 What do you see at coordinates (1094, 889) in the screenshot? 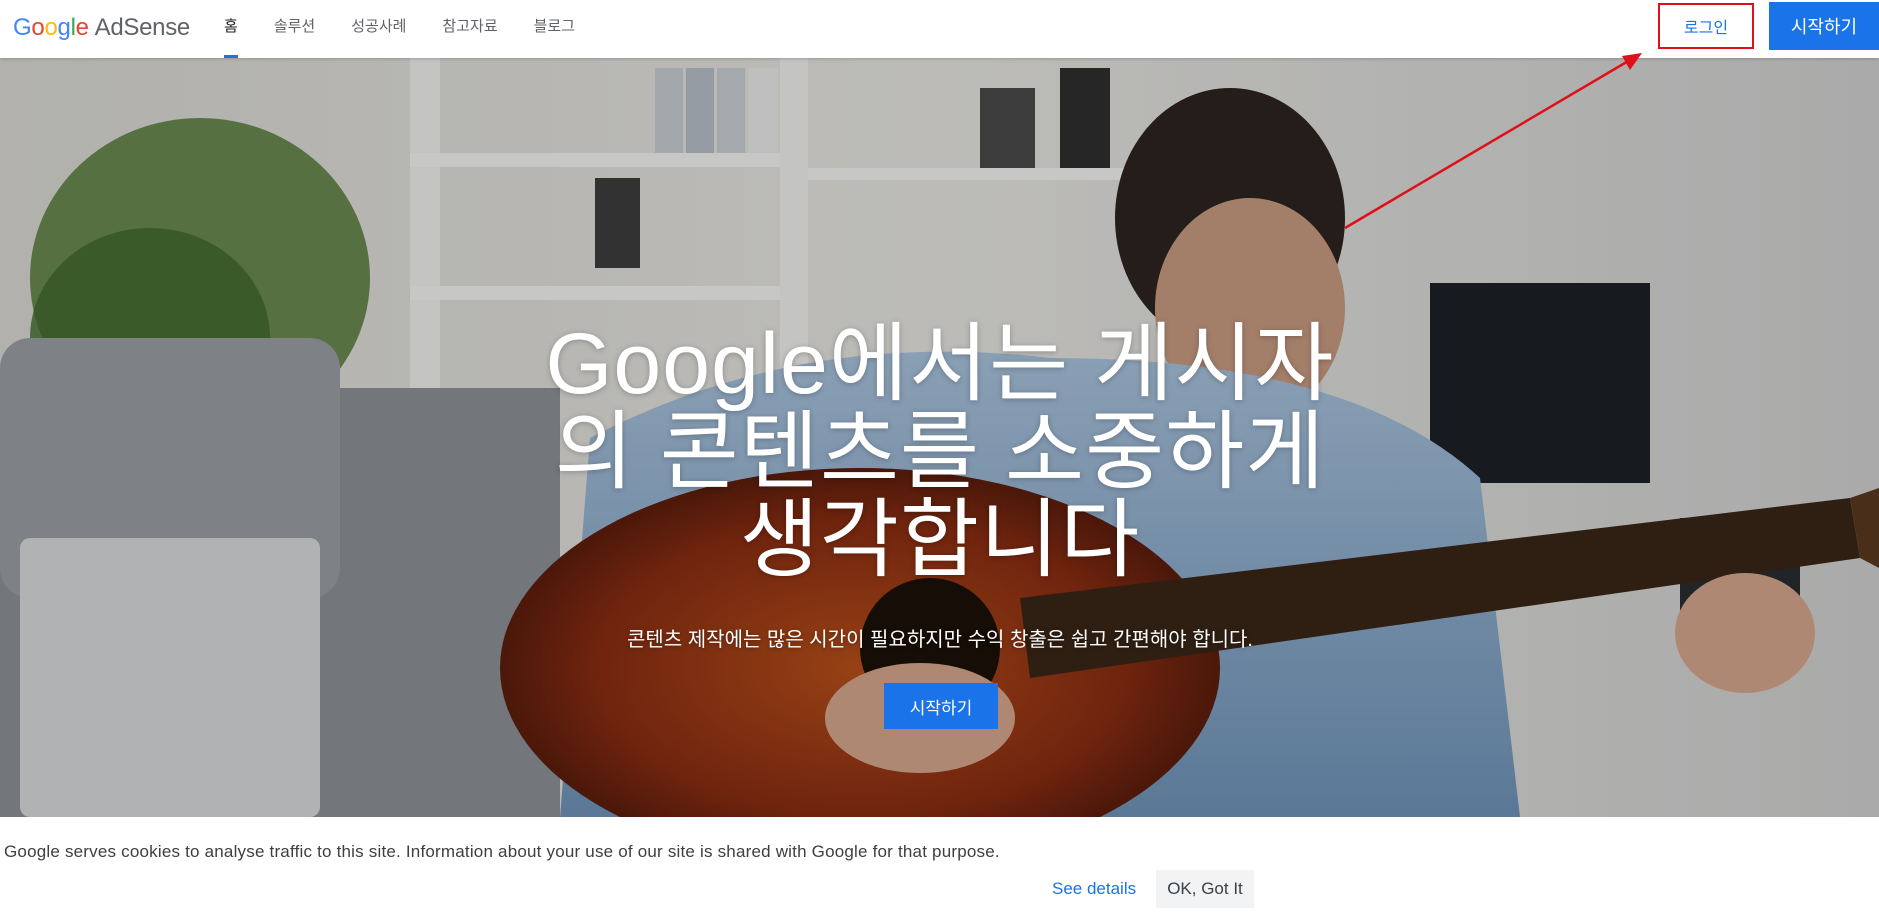
I see `see-details-link: See details` at bounding box center [1094, 889].